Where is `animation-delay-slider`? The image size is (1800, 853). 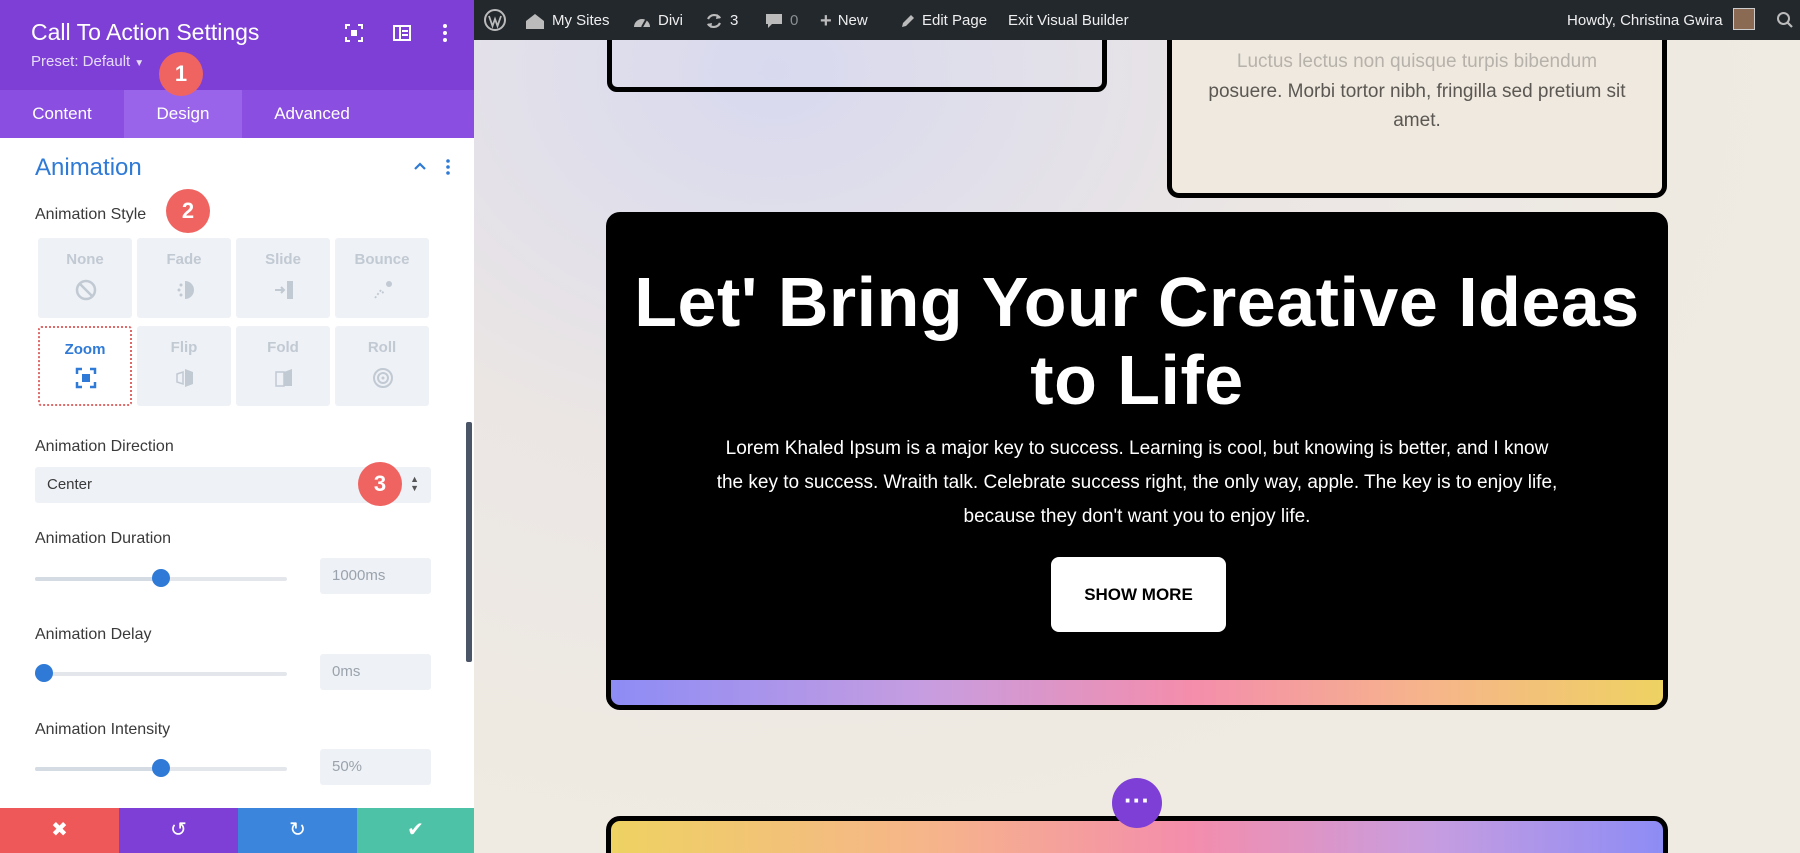
animation-delay-slider is located at coordinates (161, 673).